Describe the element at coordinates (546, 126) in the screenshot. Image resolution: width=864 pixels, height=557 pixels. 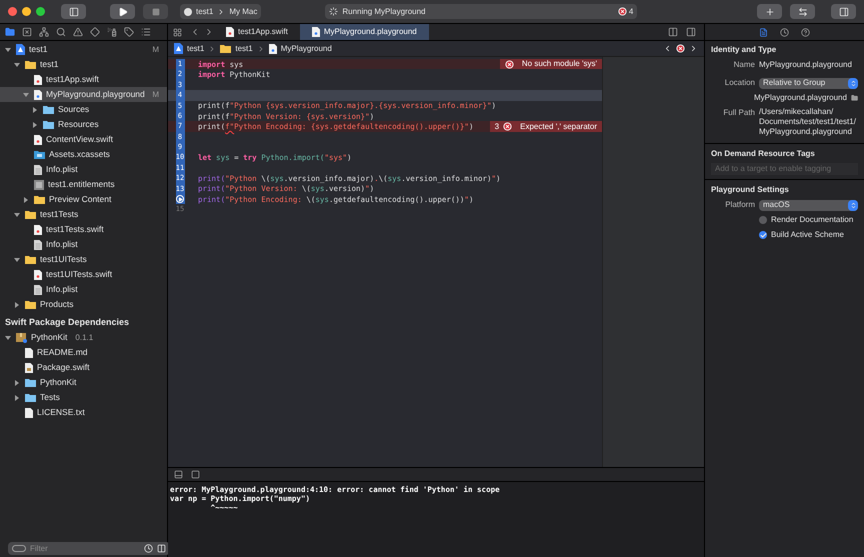
I see `error-annotation: 3 Expected ',' separator` at that location.